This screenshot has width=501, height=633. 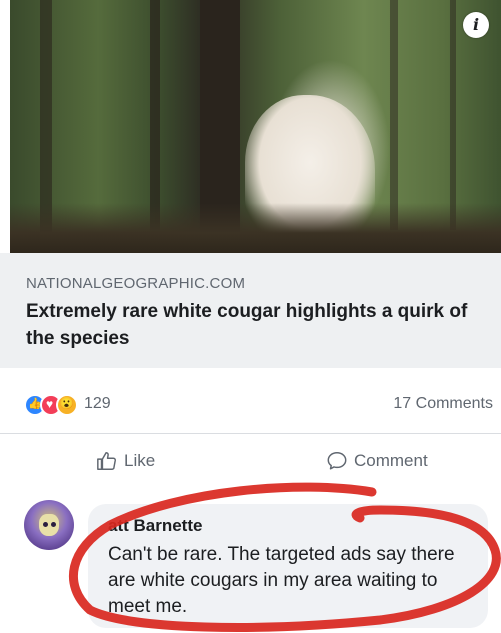 What do you see at coordinates (97, 404) in the screenshot?
I see `reaction-count: 129` at bounding box center [97, 404].